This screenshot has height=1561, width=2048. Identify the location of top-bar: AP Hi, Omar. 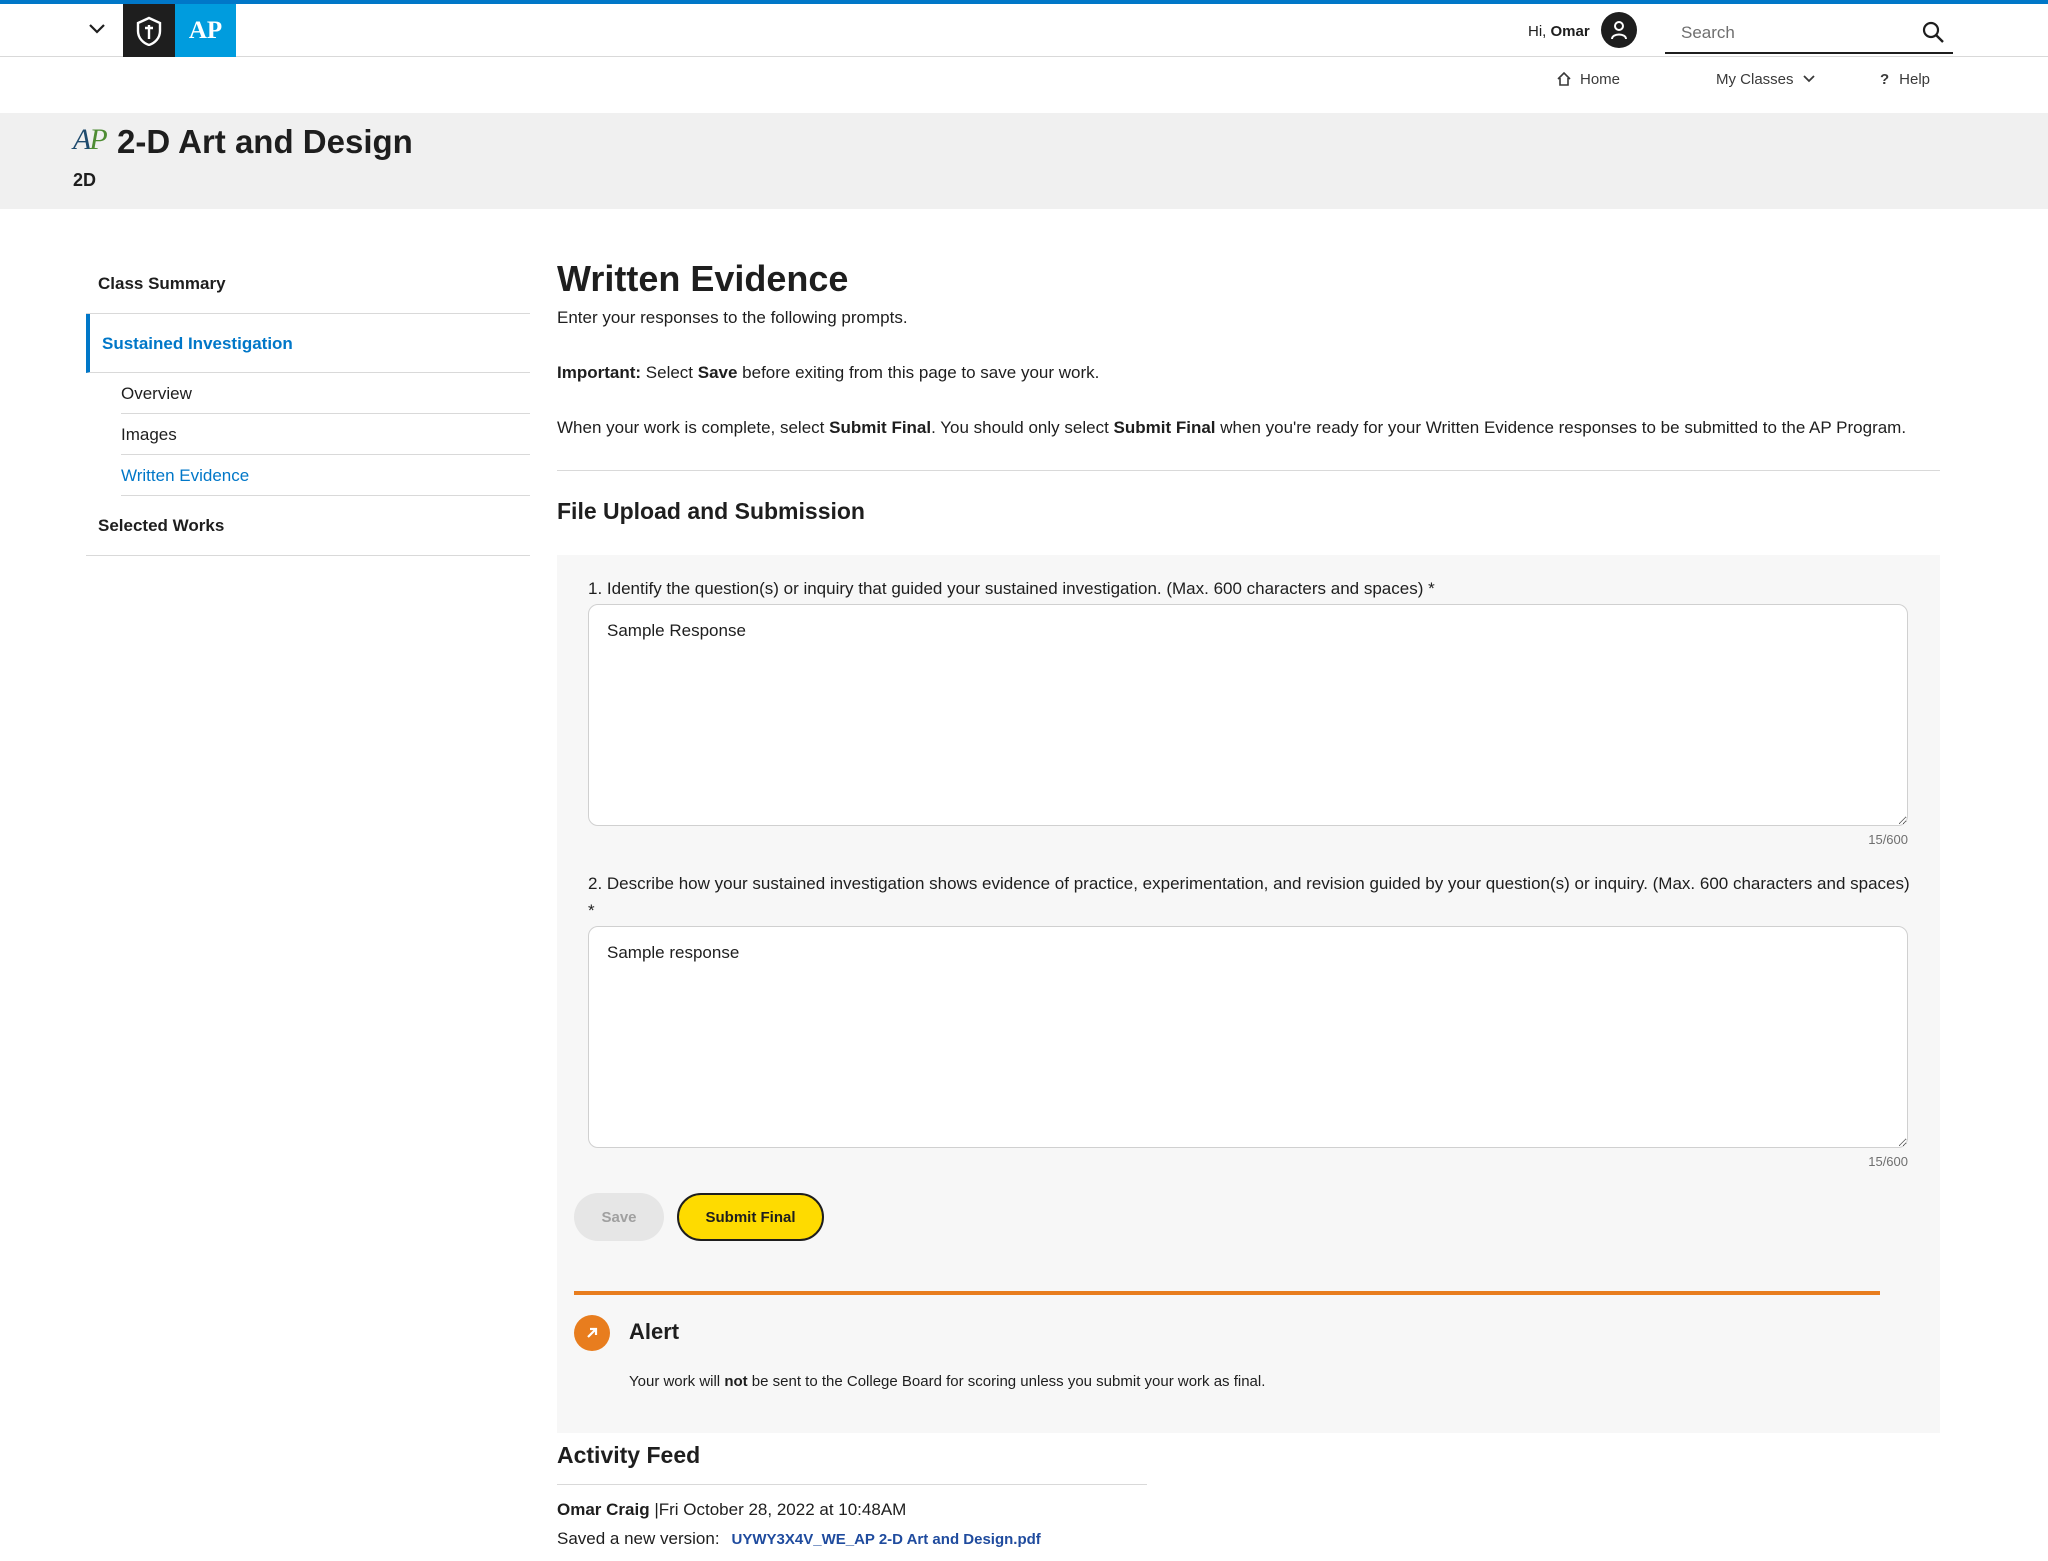
(1024, 30).